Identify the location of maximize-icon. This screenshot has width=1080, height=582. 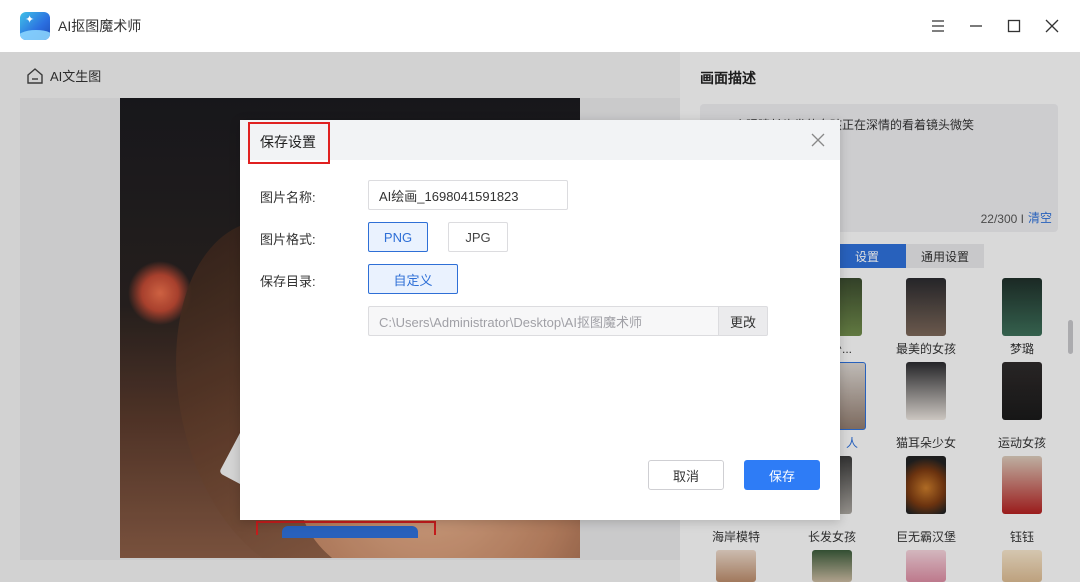
(1014, 26).